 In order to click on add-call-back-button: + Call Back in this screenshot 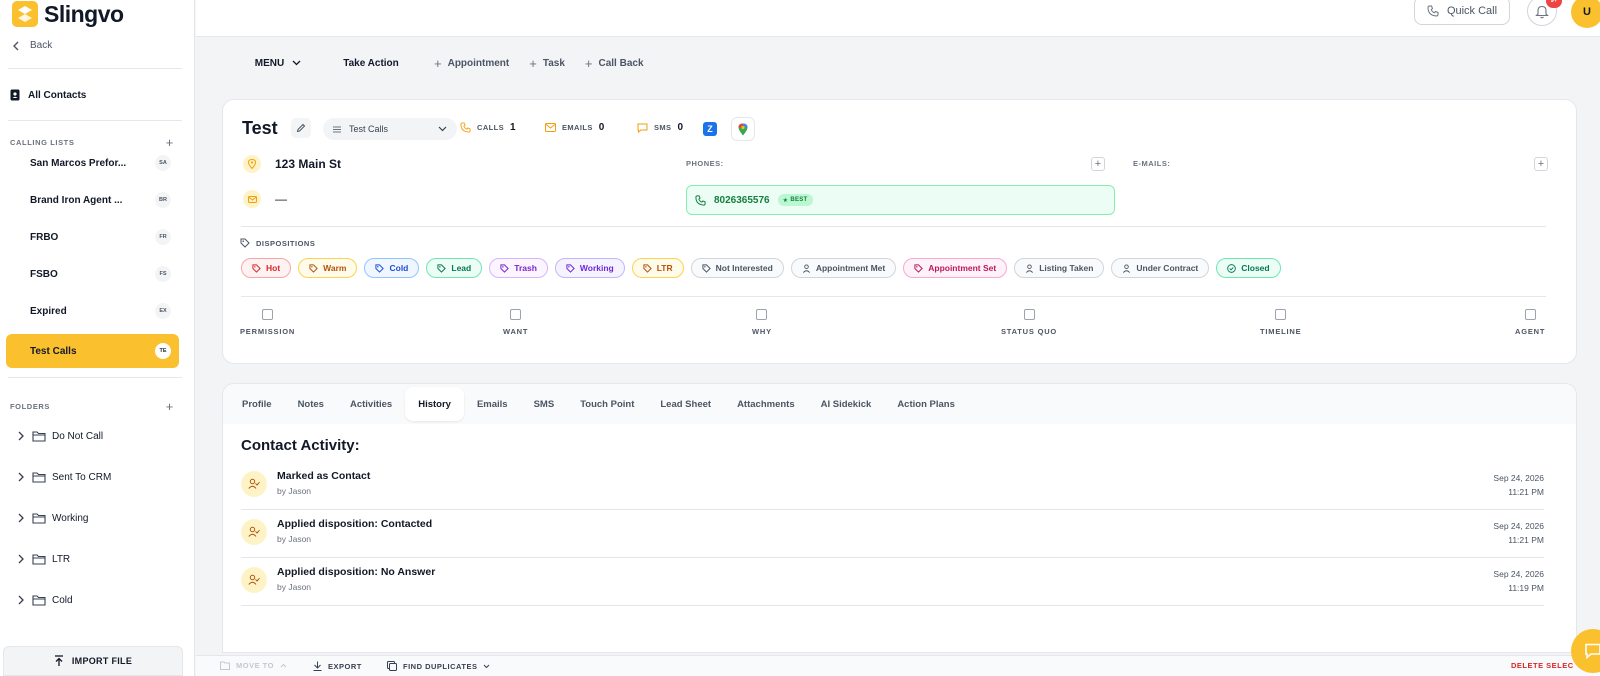, I will do `click(614, 63)`.